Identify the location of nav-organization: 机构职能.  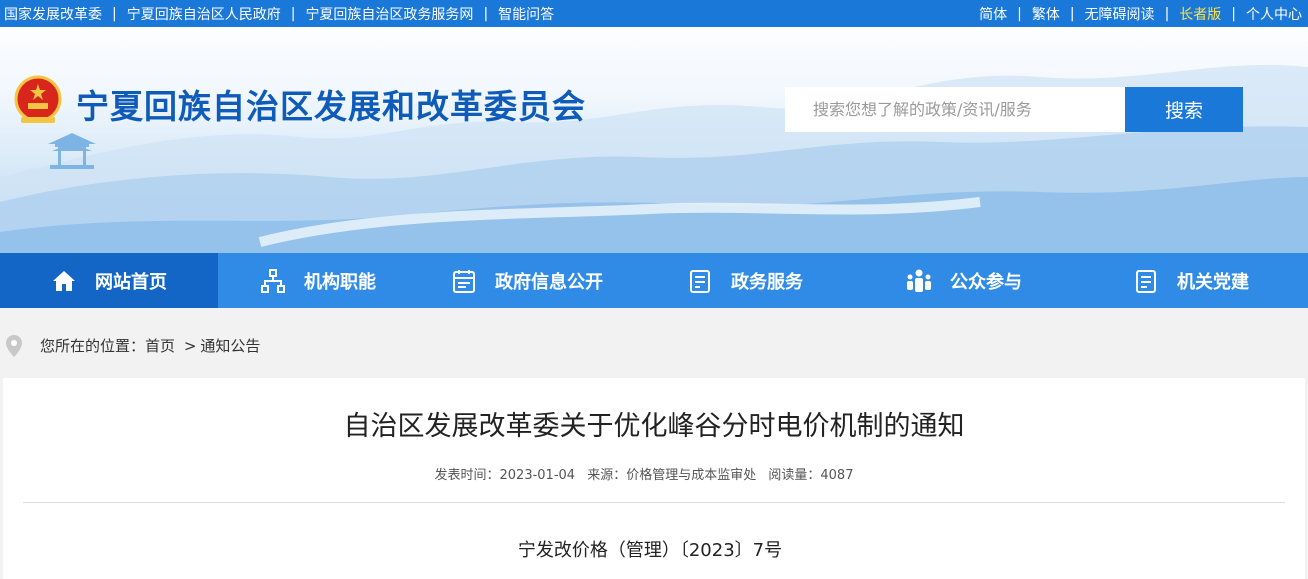
(318, 280).